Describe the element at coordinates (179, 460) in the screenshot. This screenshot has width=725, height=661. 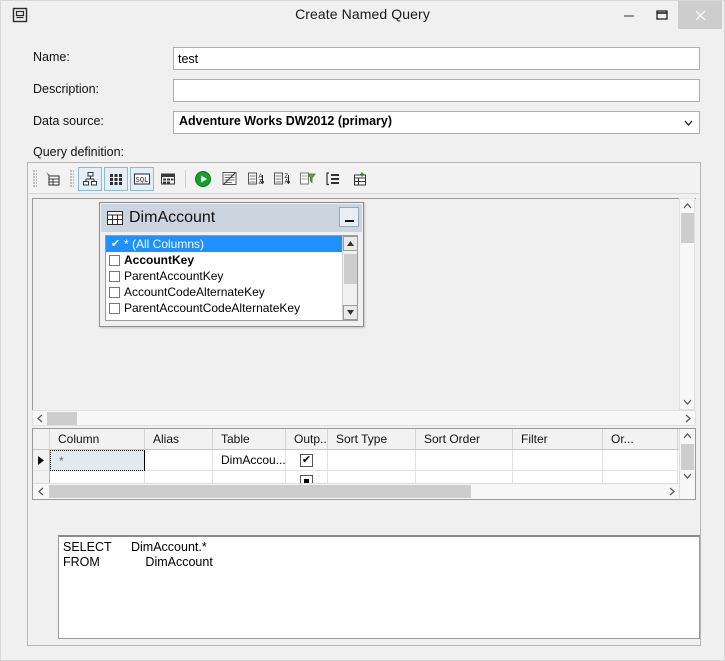
I see `grid-cell-alias` at that location.